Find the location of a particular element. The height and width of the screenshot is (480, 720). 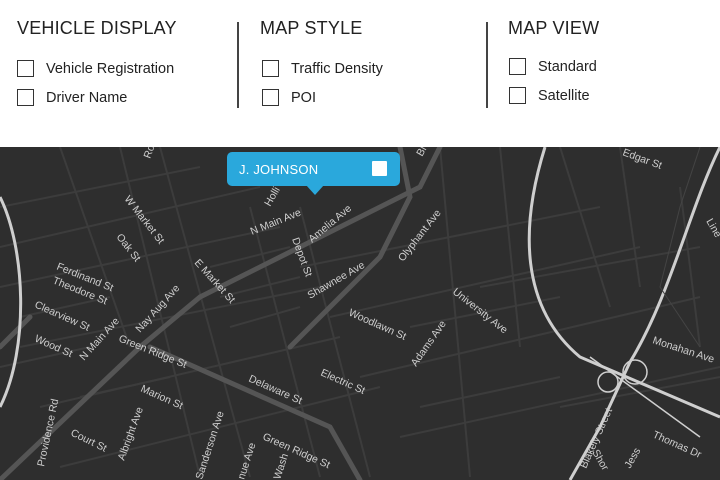

traffic-density-checkbox is located at coordinates (270, 68).